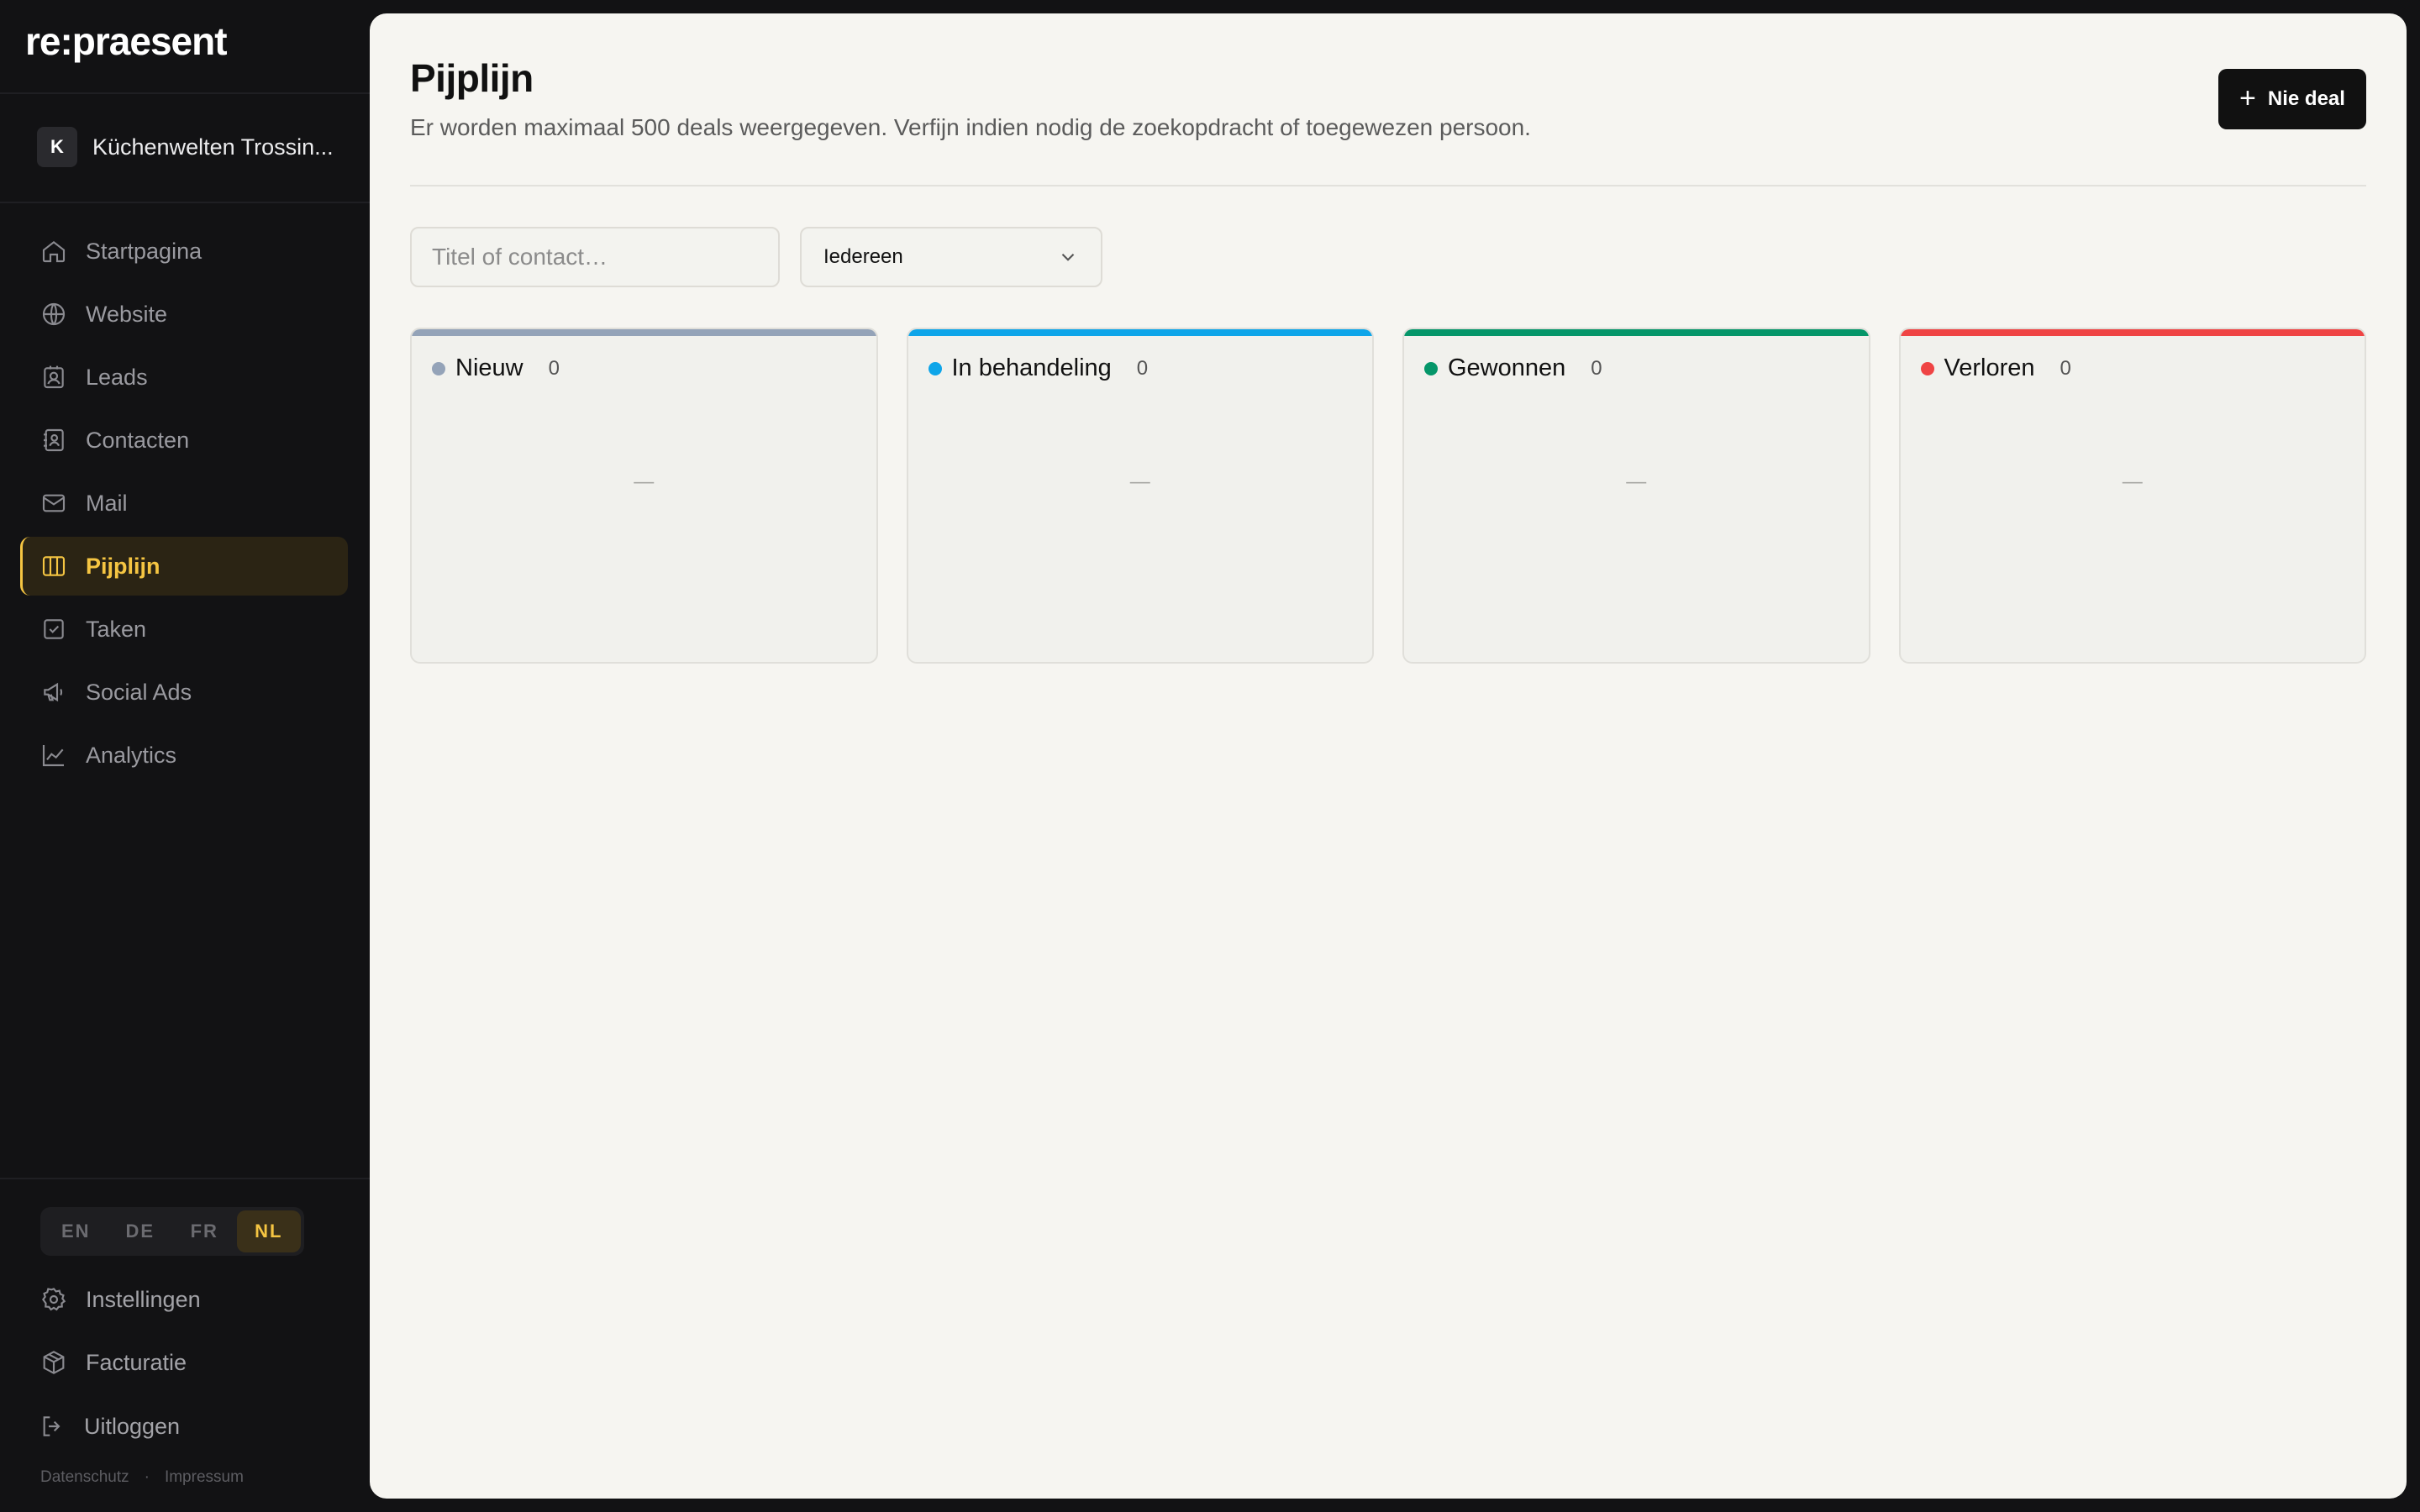 Image resolution: width=2420 pixels, height=1512 pixels. What do you see at coordinates (52, 1426) in the screenshot?
I see `logout-icon` at bounding box center [52, 1426].